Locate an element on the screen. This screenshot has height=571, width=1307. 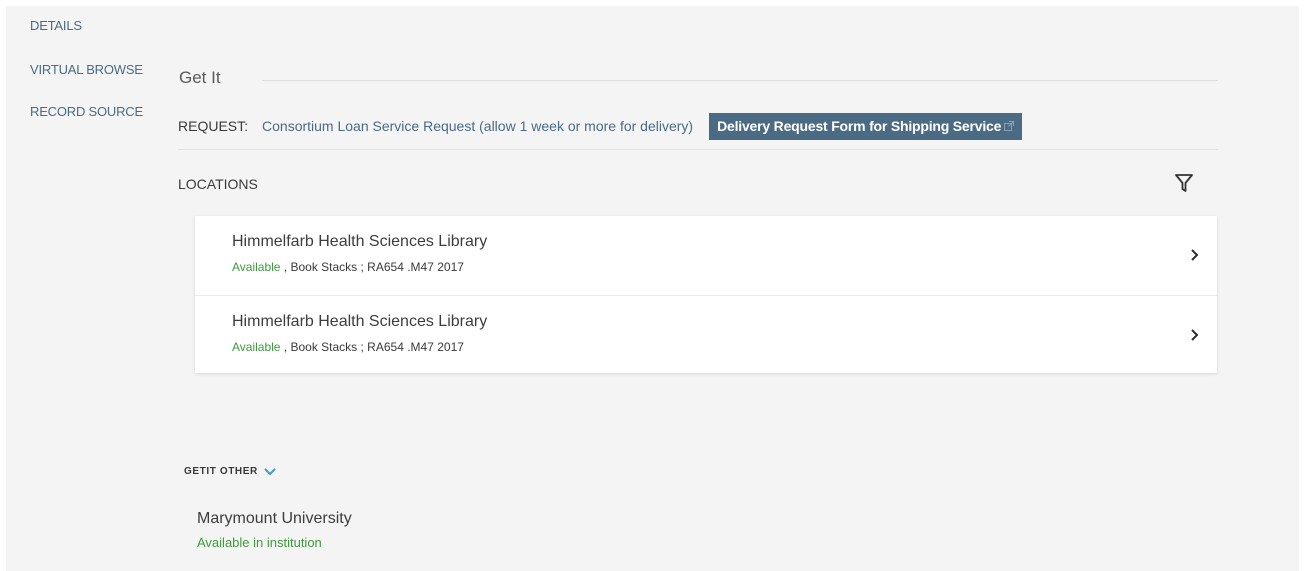
external-link-icon is located at coordinates (1009, 125).